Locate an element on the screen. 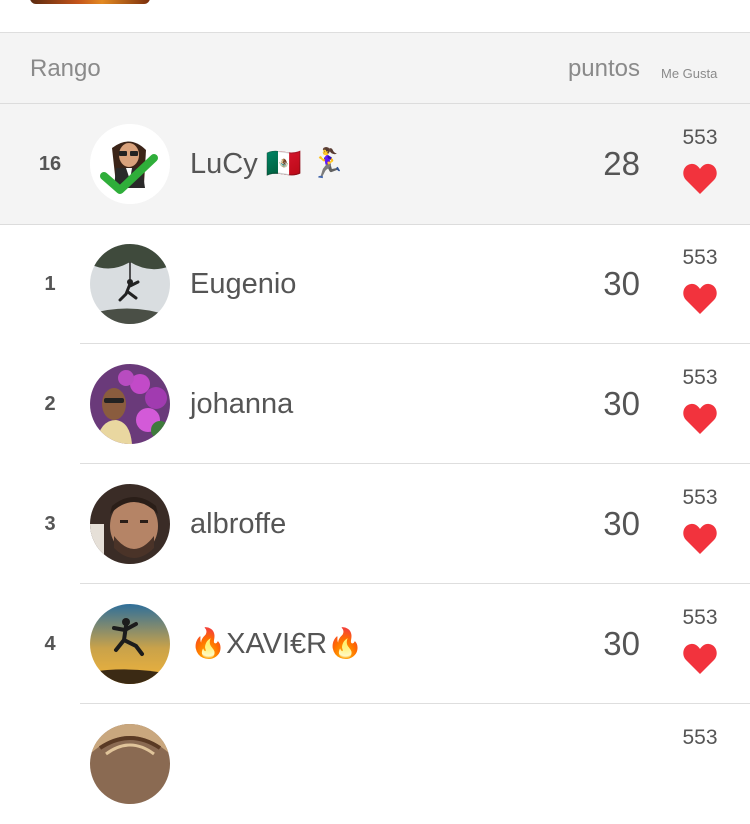  rank-number: 4 is located at coordinates (50, 644).